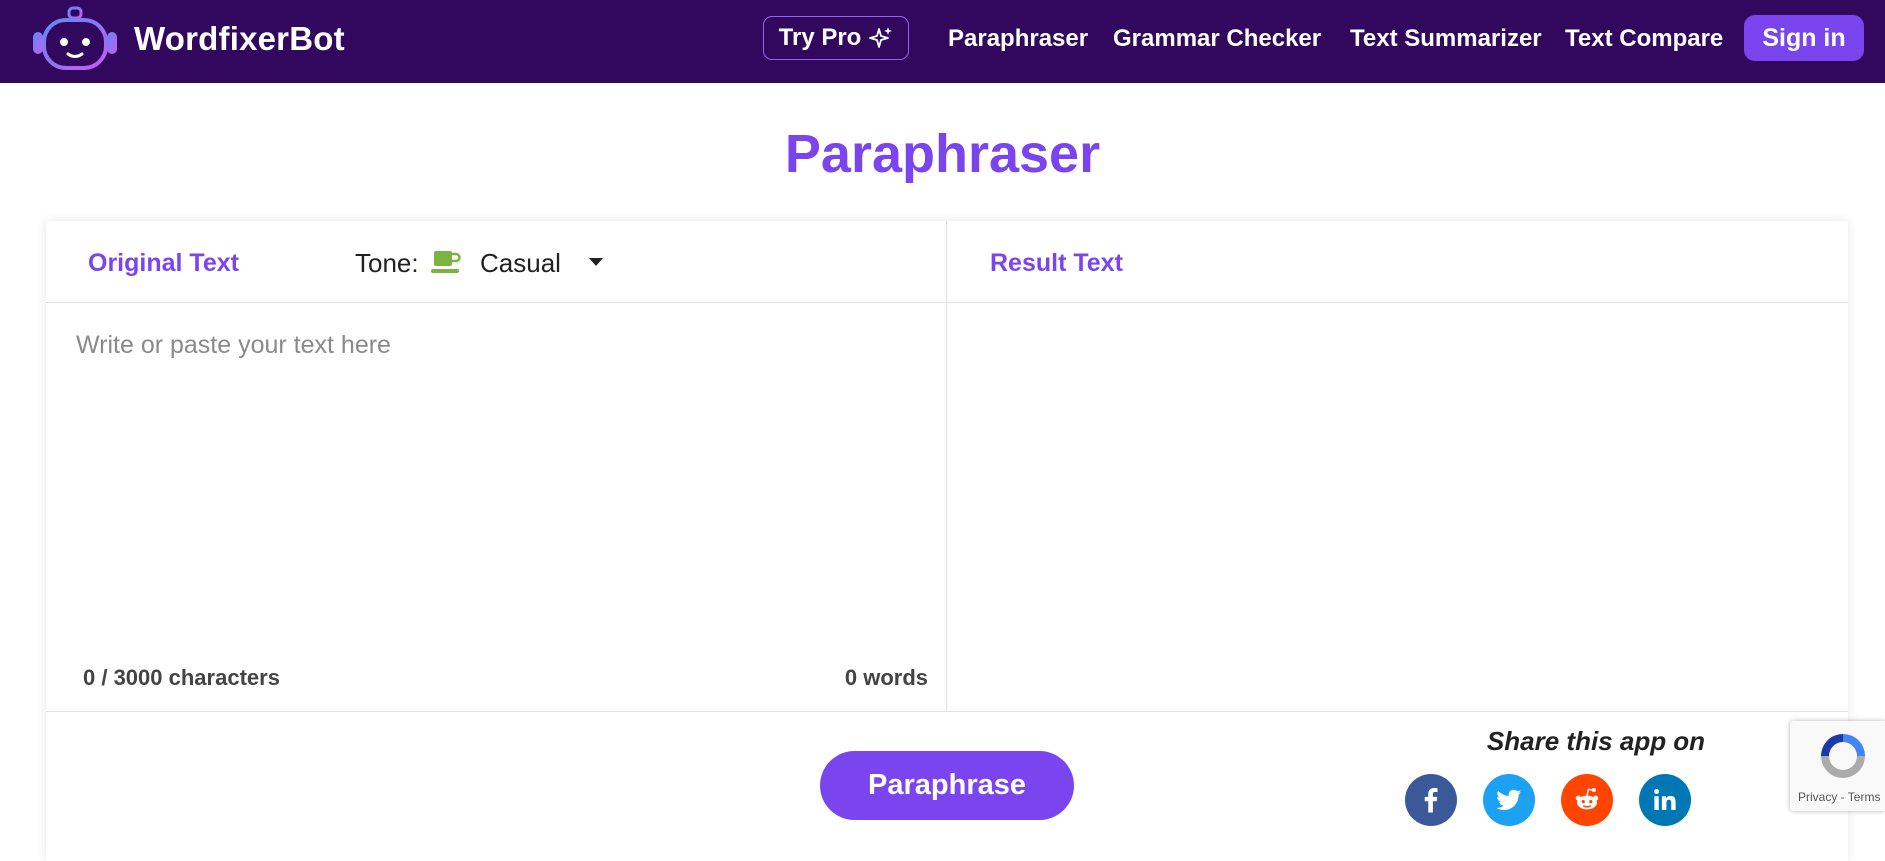 The height and width of the screenshot is (861, 1885). I want to click on tone-label: Tone:, so click(387, 263).